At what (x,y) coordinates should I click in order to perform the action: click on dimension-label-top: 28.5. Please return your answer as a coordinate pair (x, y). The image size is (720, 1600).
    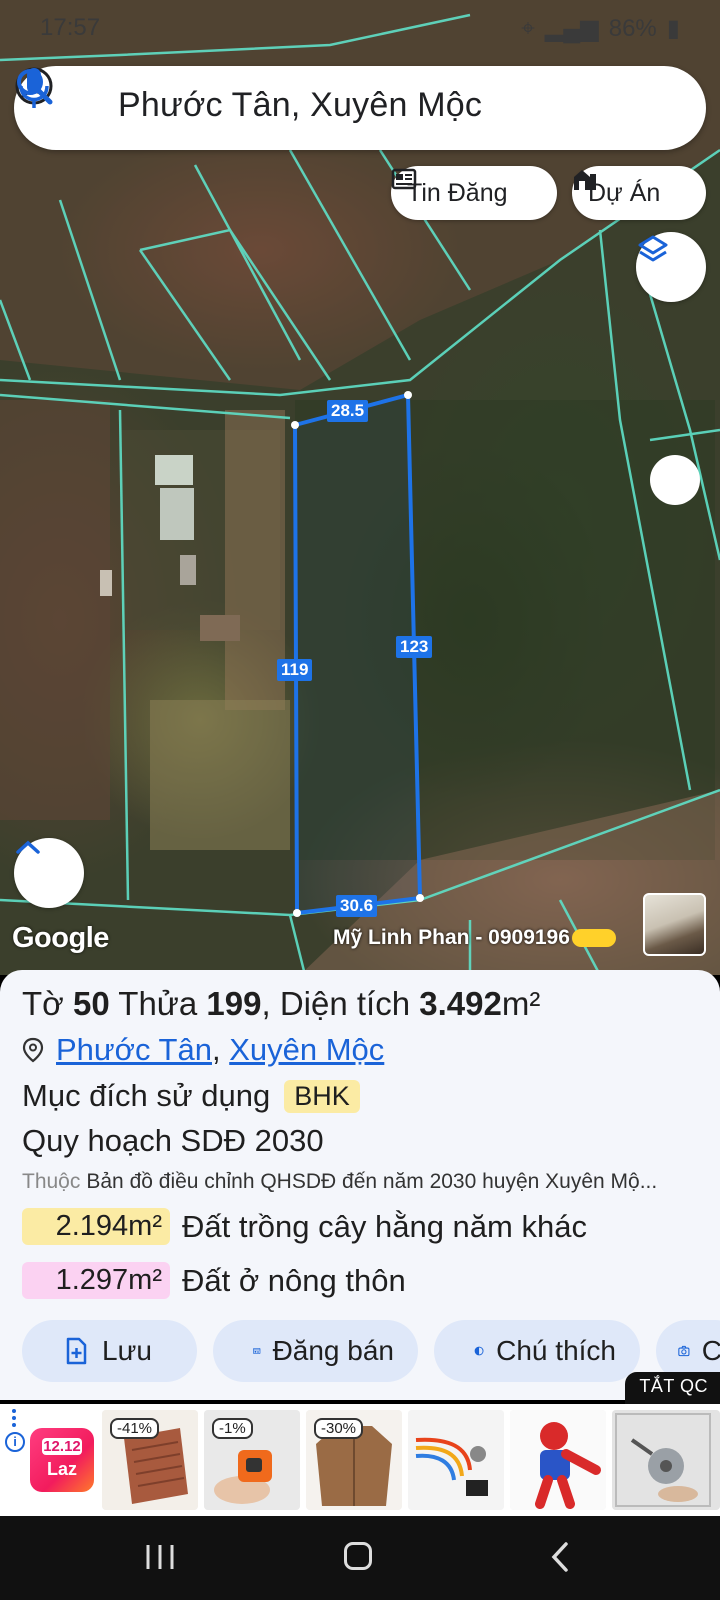
    Looking at the image, I should click on (348, 411).